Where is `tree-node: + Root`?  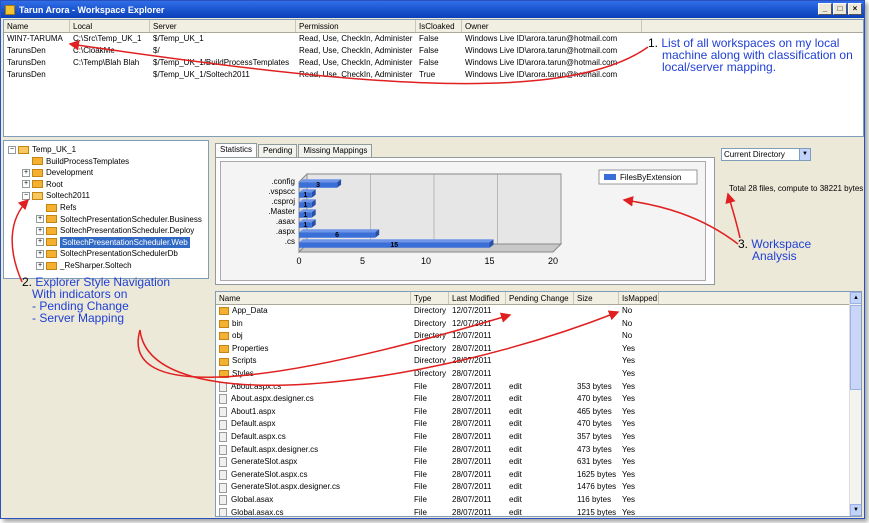 tree-node: + Root is located at coordinates (42, 184).